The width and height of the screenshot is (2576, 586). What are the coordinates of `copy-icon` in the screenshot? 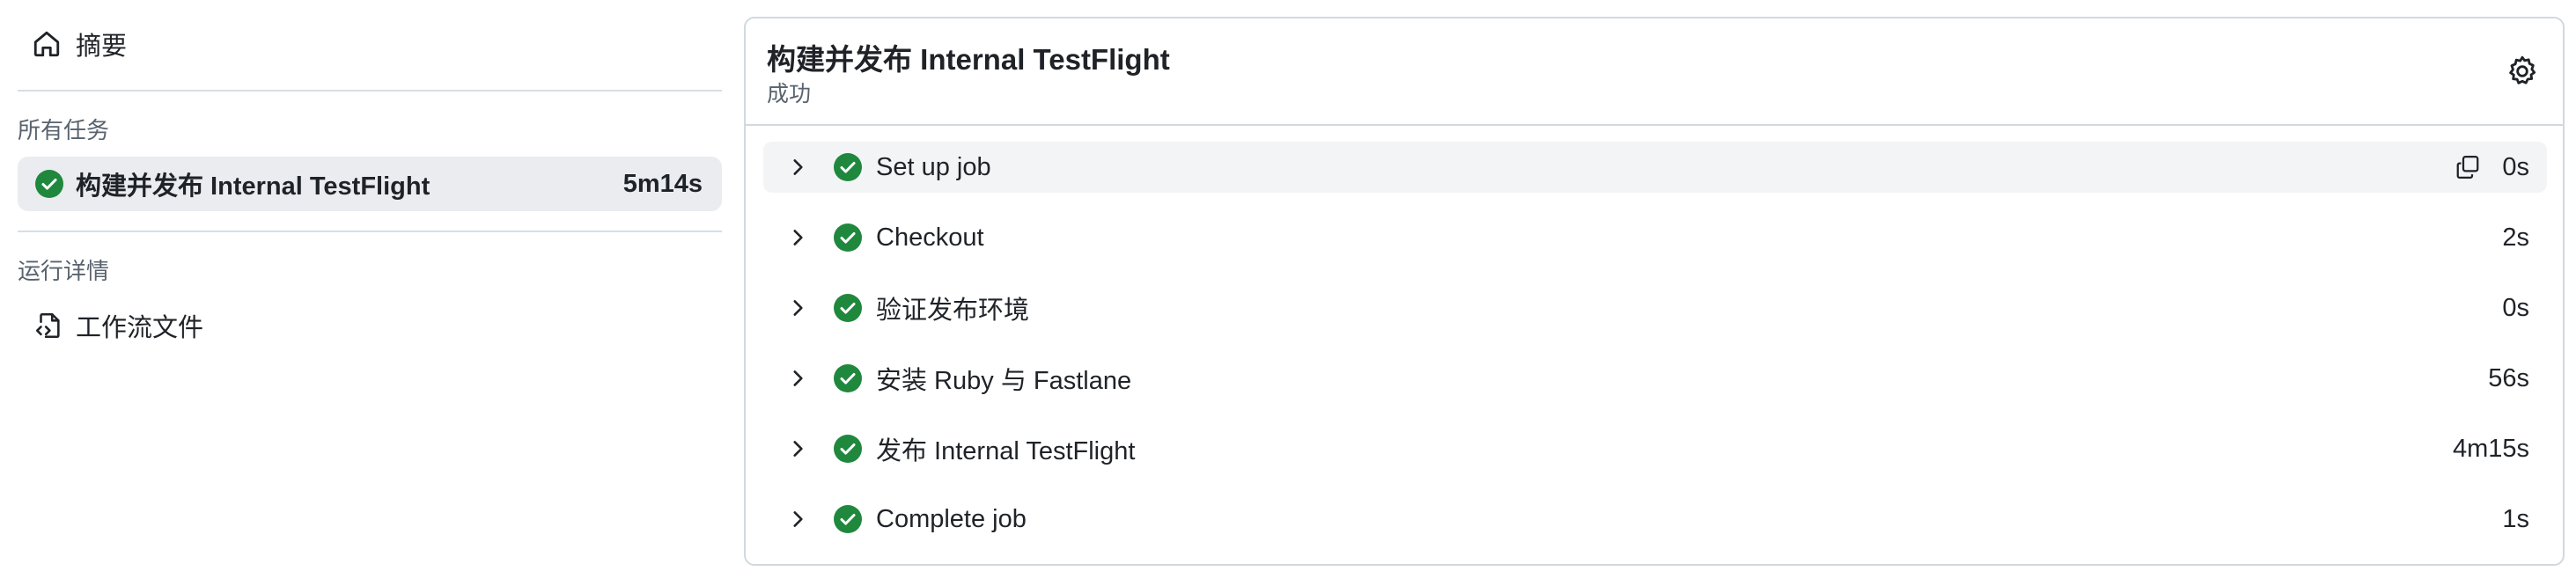 It's located at (2468, 167).